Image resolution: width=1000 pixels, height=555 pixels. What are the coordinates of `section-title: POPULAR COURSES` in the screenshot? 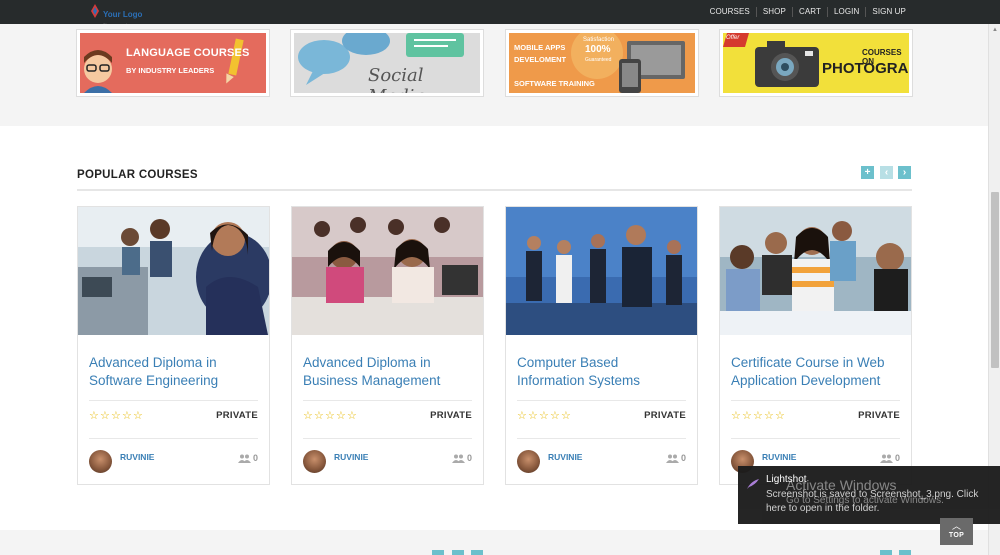 It's located at (137, 175).